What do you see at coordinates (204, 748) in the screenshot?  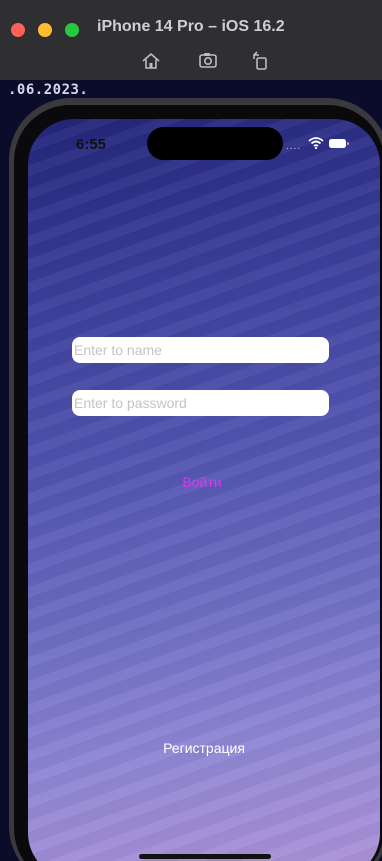 I see `register-button: Регистрация` at bounding box center [204, 748].